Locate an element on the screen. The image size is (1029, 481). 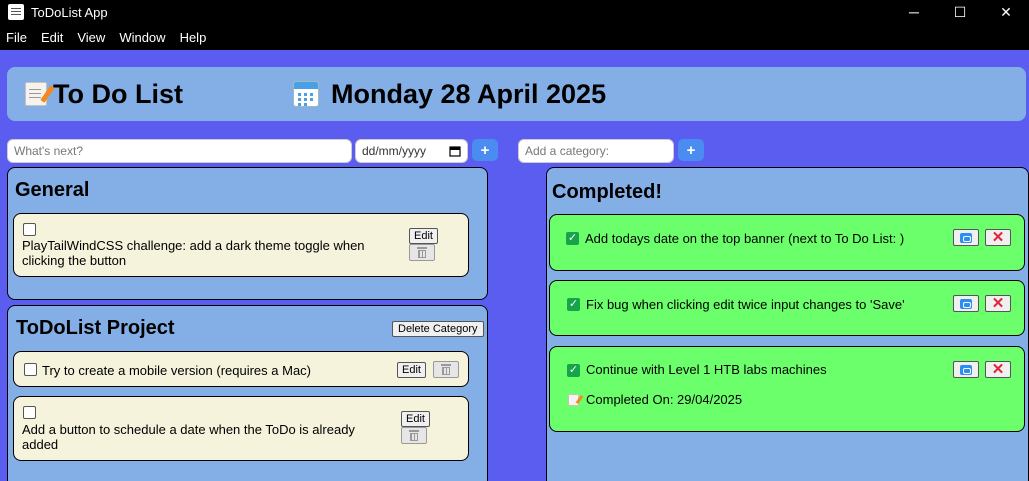
maximize-button: ☐ is located at coordinates (960, 12).